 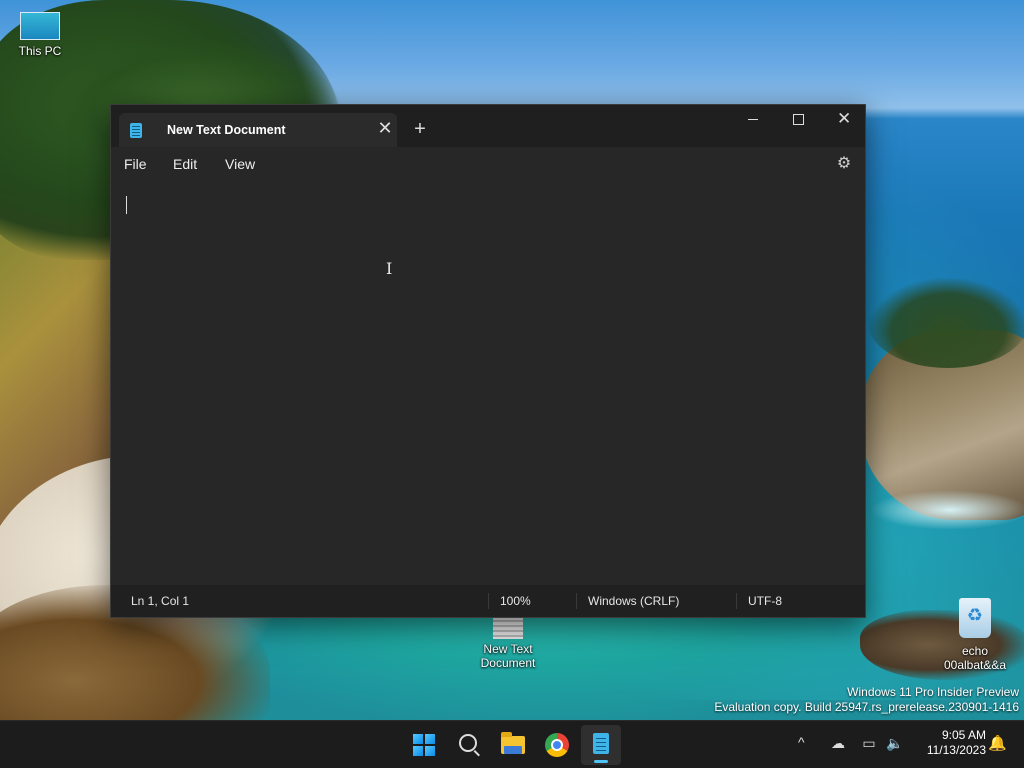 What do you see at coordinates (420, 130) in the screenshot?
I see `new-tab-button: +` at bounding box center [420, 130].